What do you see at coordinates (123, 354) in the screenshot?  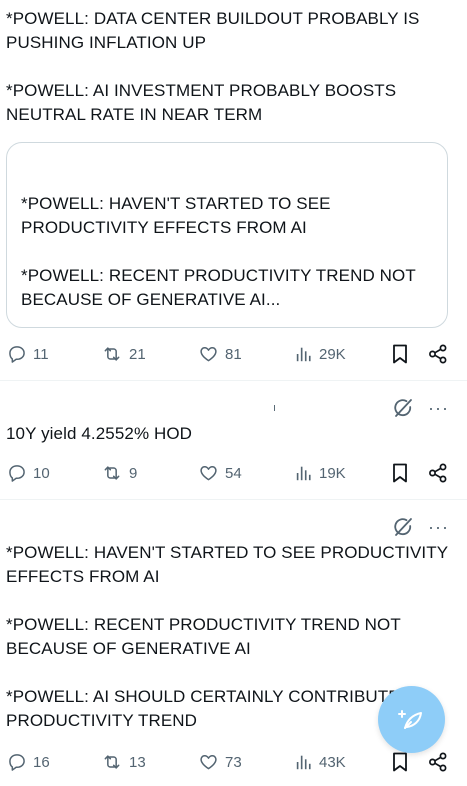 I see `repost-button: 21` at bounding box center [123, 354].